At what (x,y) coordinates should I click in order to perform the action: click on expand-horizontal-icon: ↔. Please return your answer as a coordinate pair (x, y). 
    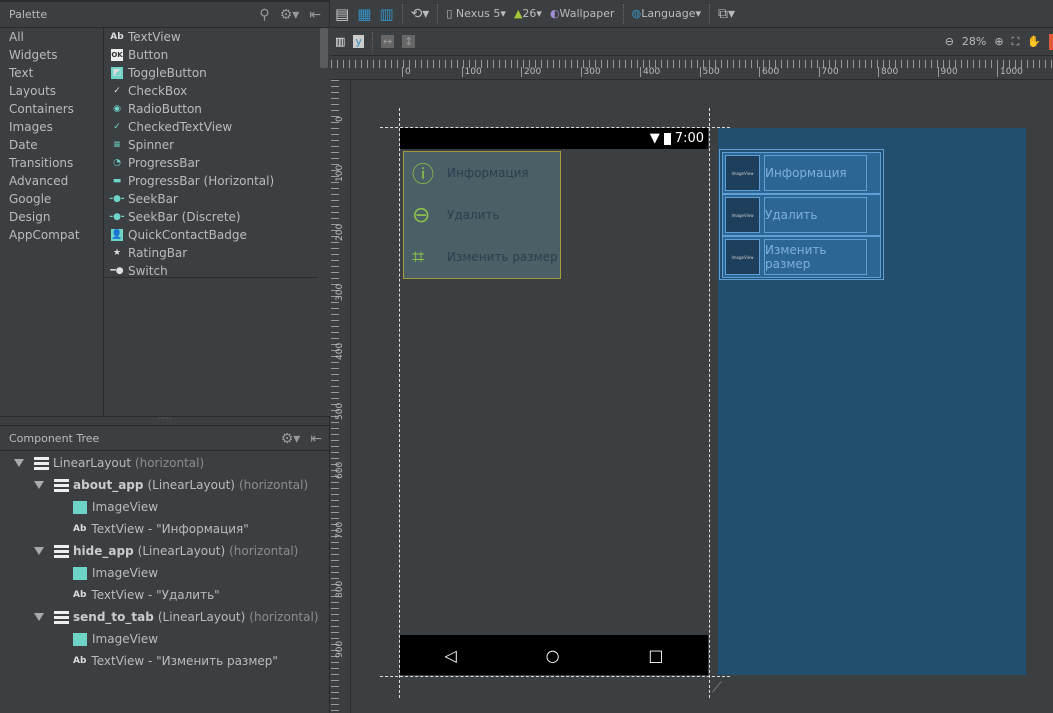
    Looking at the image, I should click on (387, 41).